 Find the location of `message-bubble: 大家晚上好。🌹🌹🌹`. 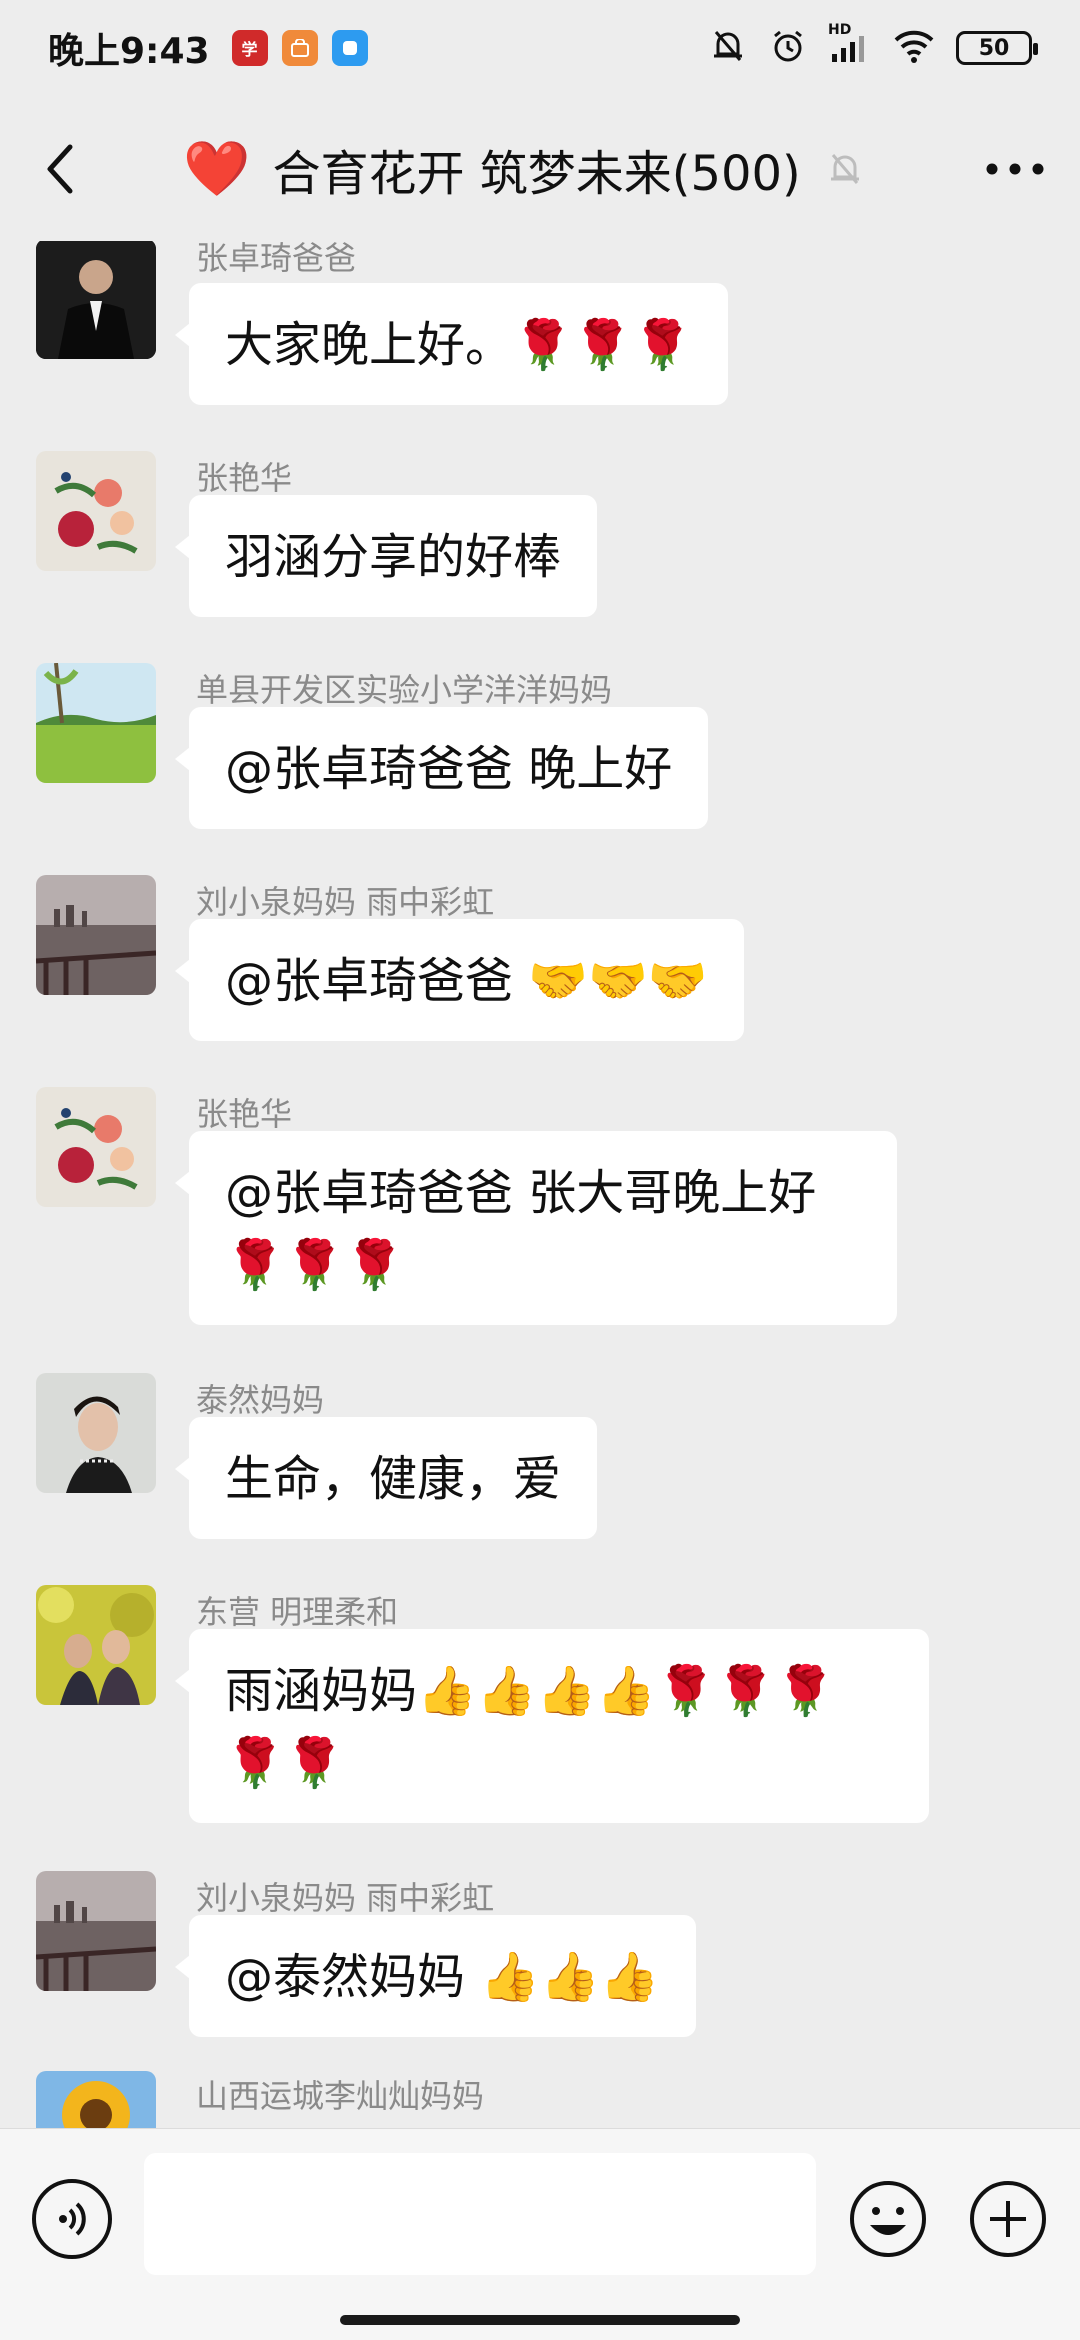

message-bubble: 大家晚上好。🌹🌹🌹 is located at coordinates (451, 344).